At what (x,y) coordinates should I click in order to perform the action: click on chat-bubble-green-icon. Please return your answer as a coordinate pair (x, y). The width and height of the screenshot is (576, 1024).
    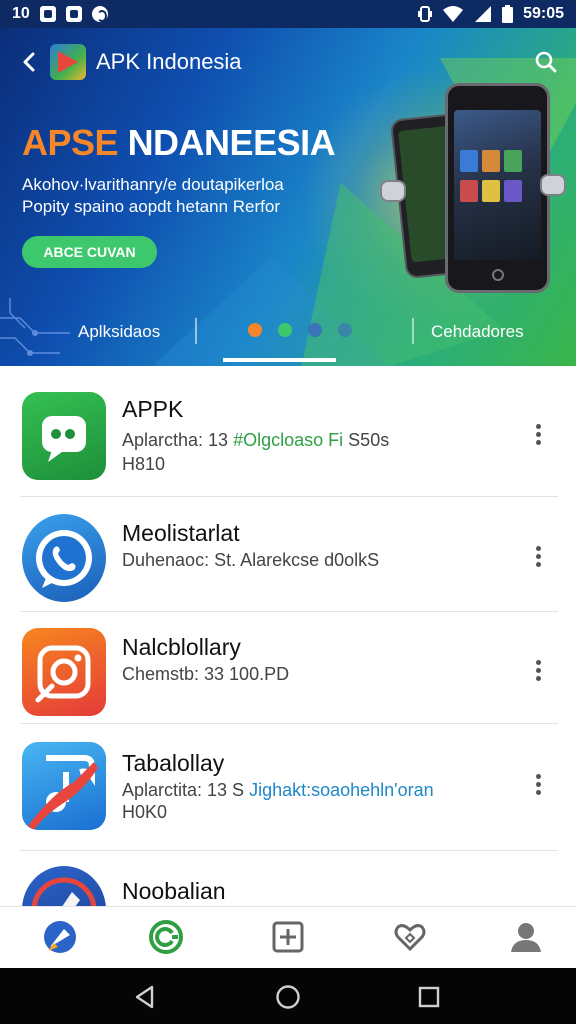
    Looking at the image, I should click on (64, 436).